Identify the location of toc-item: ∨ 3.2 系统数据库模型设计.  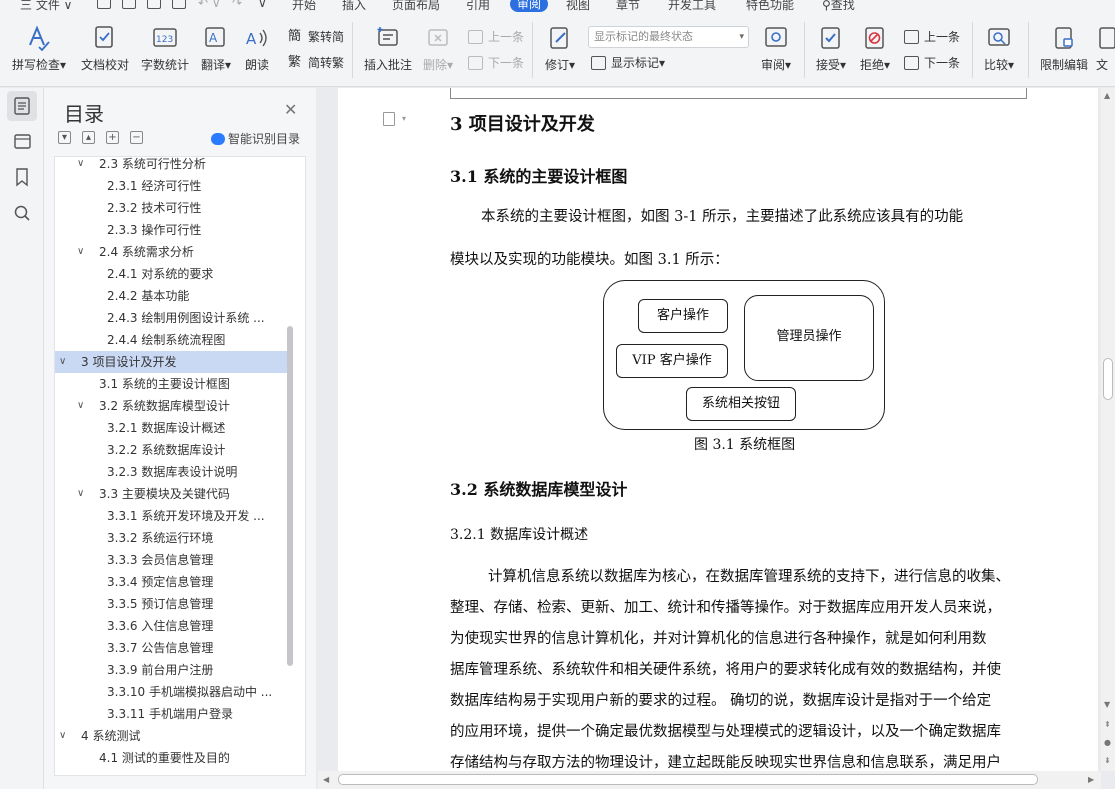
(171, 406).